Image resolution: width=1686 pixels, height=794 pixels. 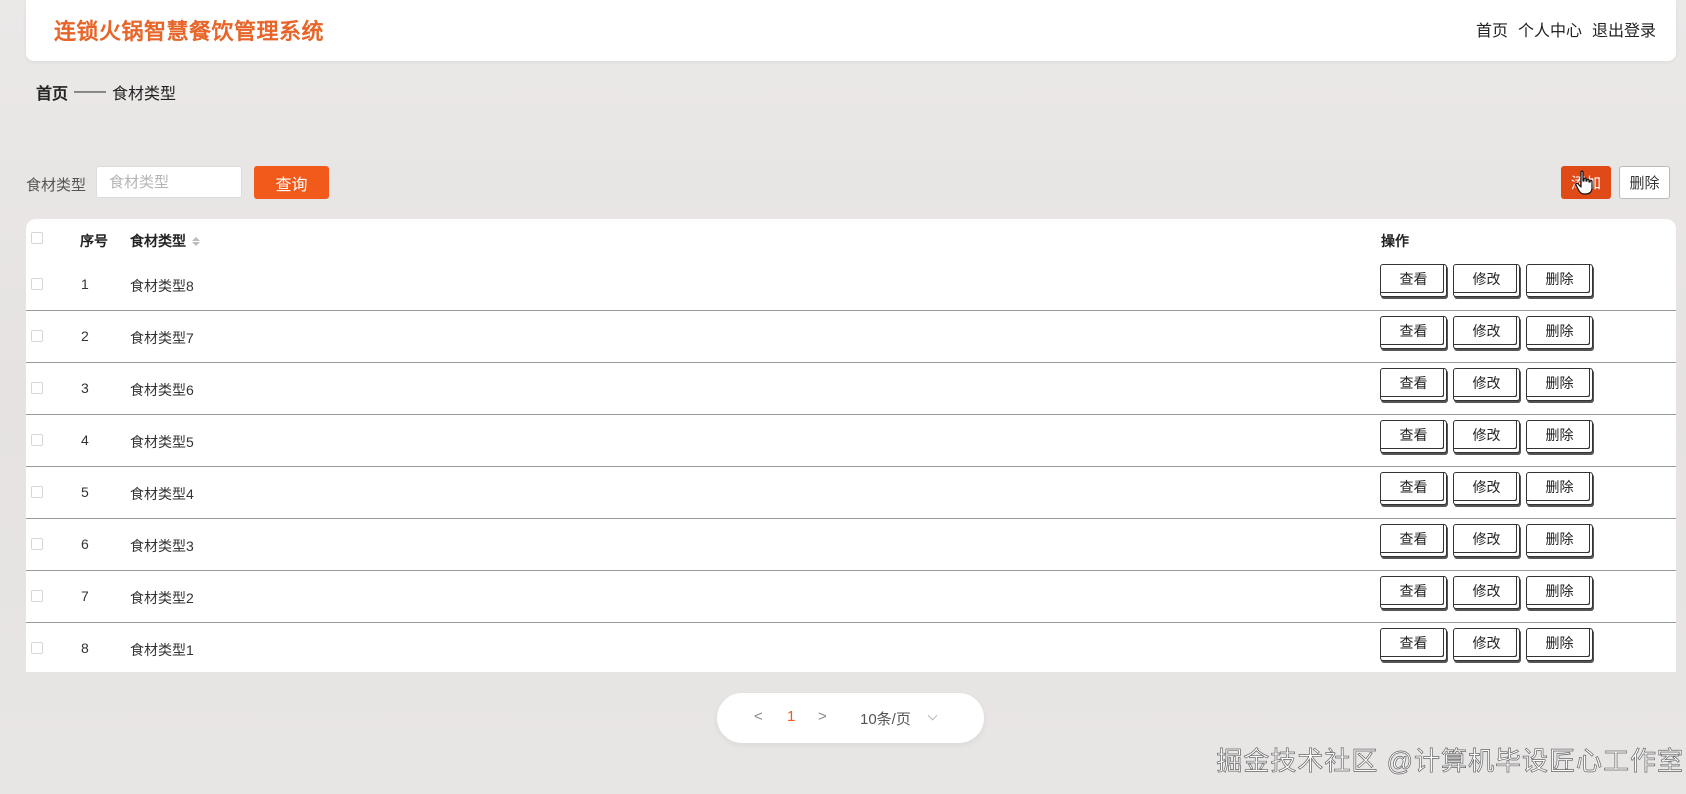 I want to click on query-button: 查询, so click(x=291, y=182).